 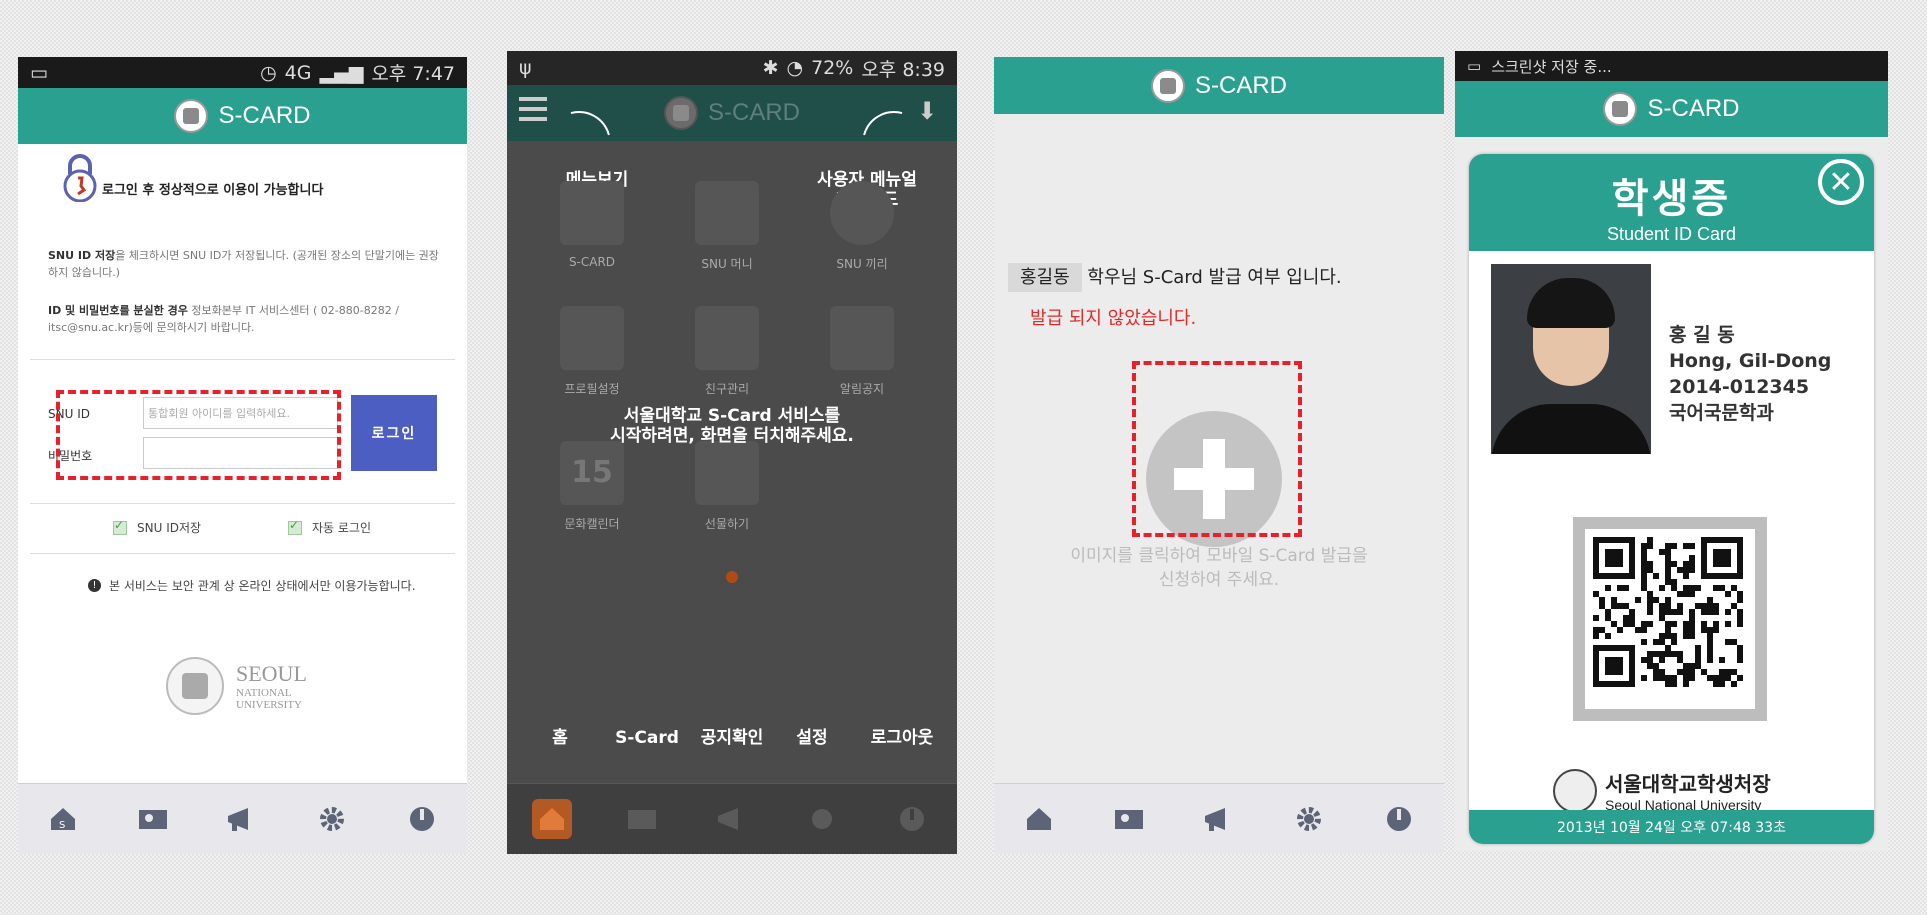 I want to click on login-heading: 로그인 후 정상적으로 이용이 가능합니다, so click(x=213, y=190).